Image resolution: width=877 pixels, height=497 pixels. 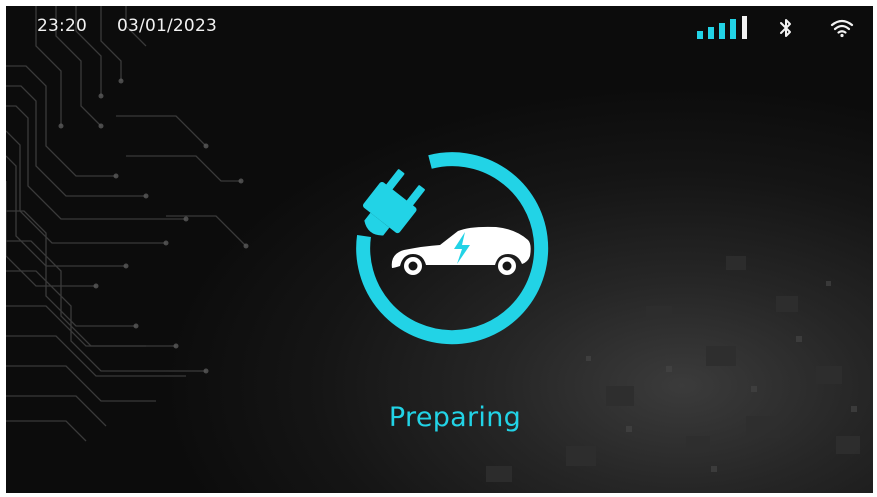 What do you see at coordinates (842, 30) in the screenshot?
I see `wifi-icon` at bounding box center [842, 30].